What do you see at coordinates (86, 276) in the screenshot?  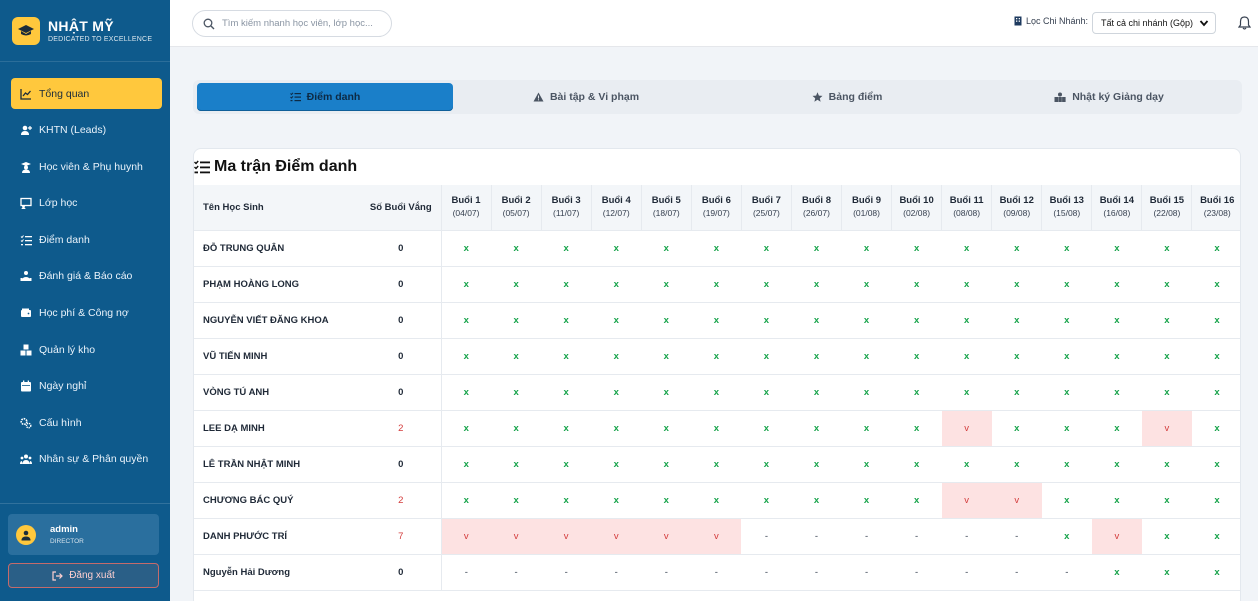 I see `sidebar-item-danh-gia: Đánh giá & Báo cáo` at bounding box center [86, 276].